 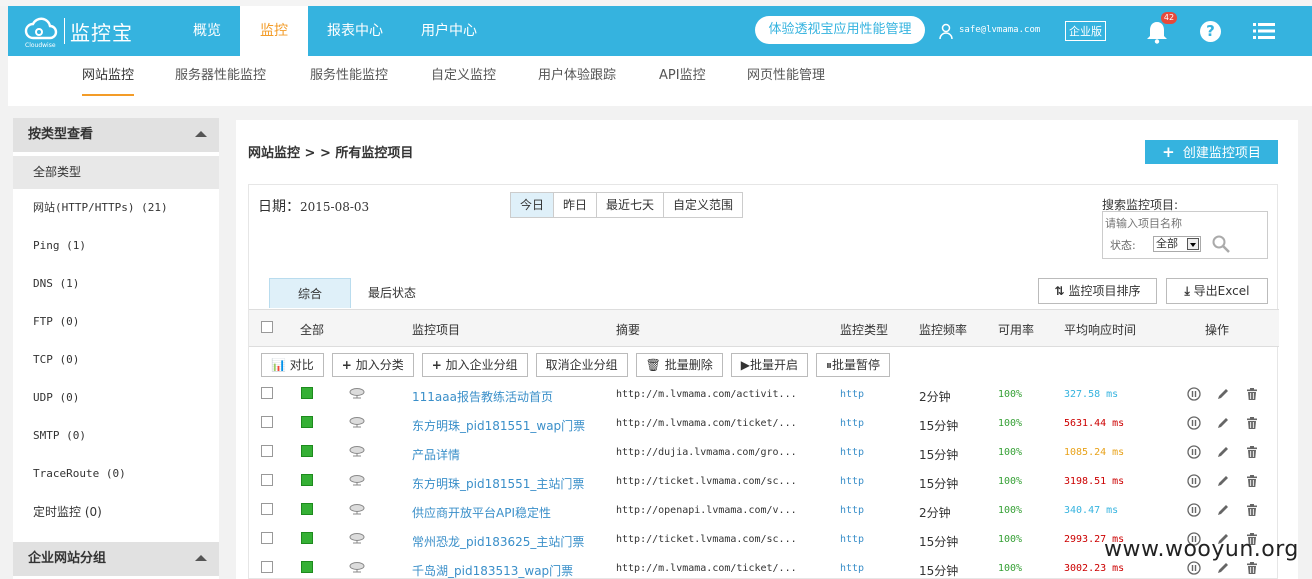 What do you see at coordinates (864, 329) in the screenshot?
I see `col-type: 监控类型` at bounding box center [864, 329].